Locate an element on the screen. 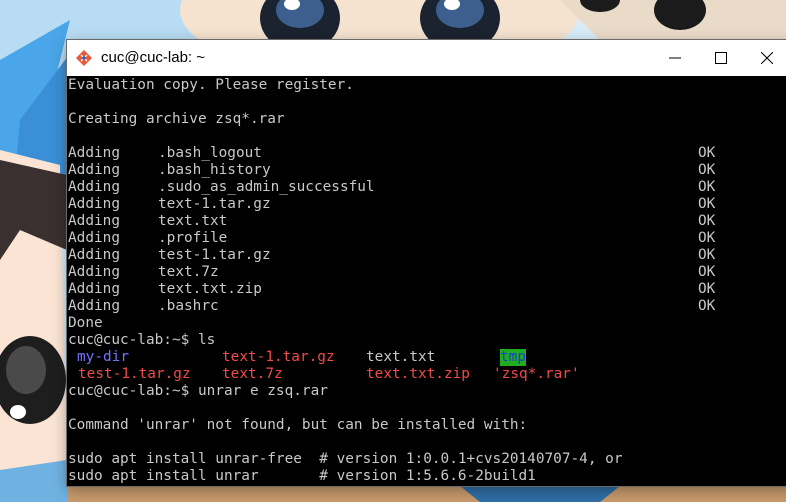 The width and height of the screenshot is (786, 502). adding-file: .bash_history is located at coordinates (214, 170).